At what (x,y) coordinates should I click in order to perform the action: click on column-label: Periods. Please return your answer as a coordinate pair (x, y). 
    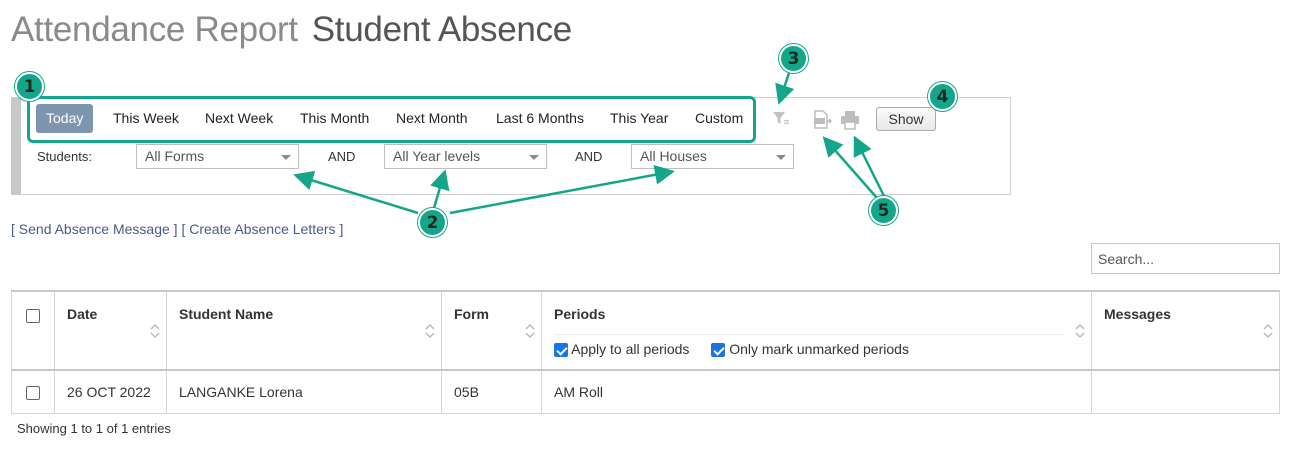
    Looking at the image, I should click on (580, 314).